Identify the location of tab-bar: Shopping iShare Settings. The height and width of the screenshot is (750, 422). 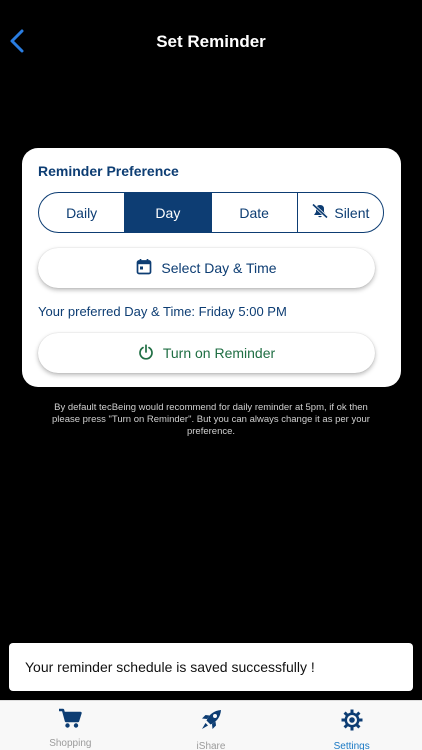
(211, 725).